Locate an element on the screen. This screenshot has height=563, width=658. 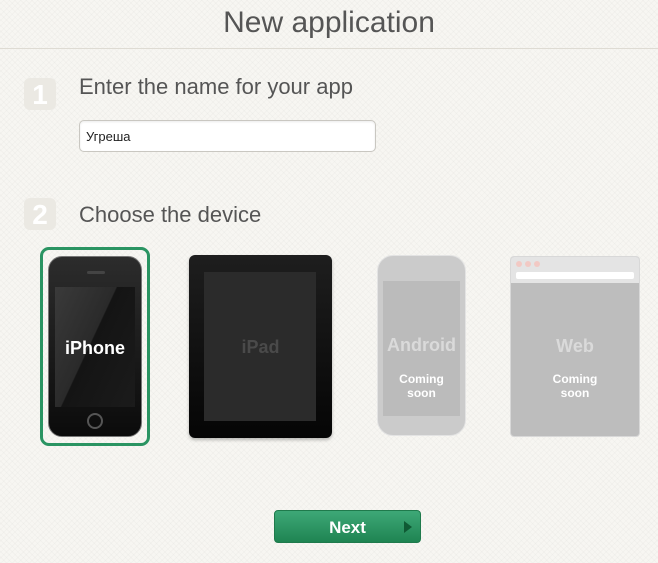
device-option-ipad: iPad is located at coordinates (260, 346).